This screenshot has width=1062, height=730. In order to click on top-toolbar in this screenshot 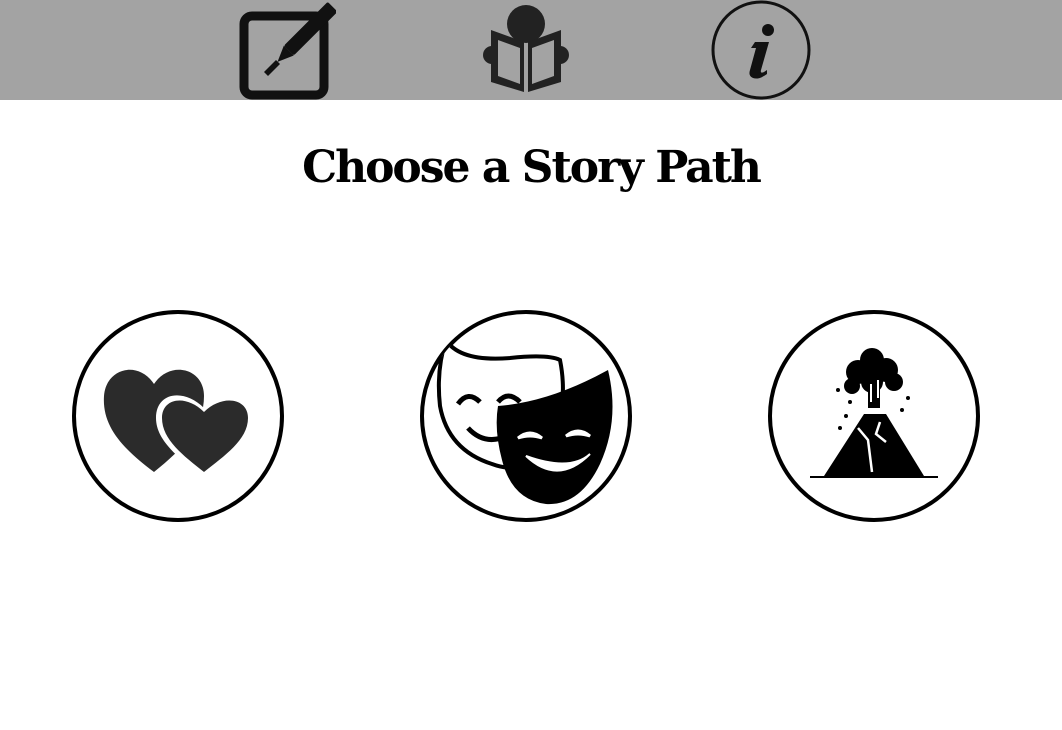, I will do `click(531, 50)`.